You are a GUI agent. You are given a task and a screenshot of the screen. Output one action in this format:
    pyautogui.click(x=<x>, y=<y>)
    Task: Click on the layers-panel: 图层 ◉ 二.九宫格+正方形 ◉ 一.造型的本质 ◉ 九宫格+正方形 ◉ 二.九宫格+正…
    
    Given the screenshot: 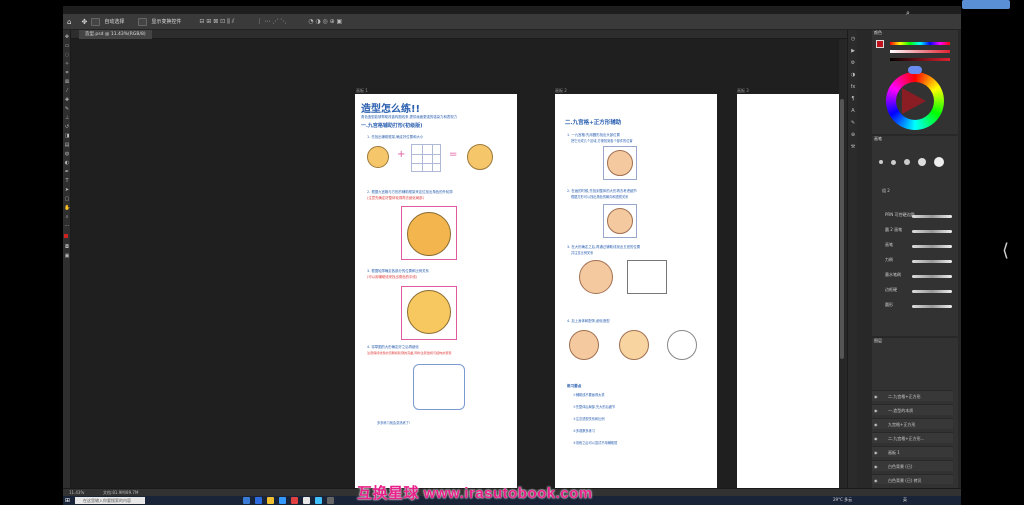 What is the action you would take?
    pyautogui.click(x=915, y=413)
    